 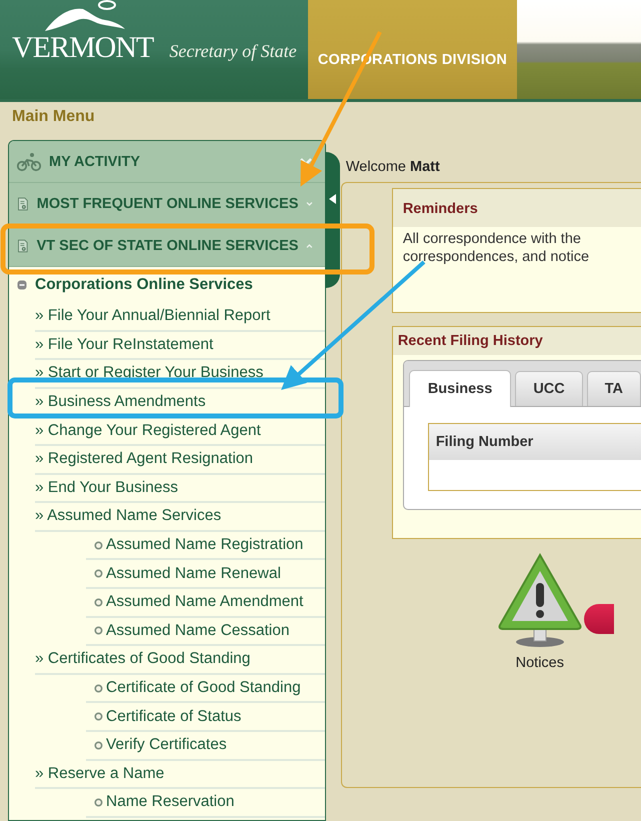 I want to click on column-header: Filing Number, so click(x=485, y=442).